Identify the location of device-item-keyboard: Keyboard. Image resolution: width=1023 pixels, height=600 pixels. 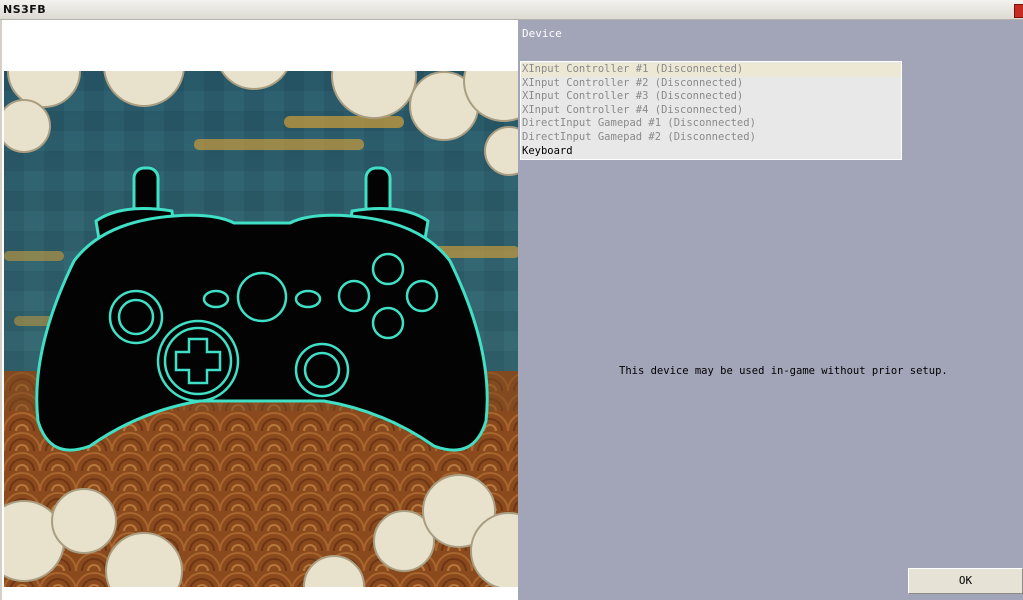
(711, 152).